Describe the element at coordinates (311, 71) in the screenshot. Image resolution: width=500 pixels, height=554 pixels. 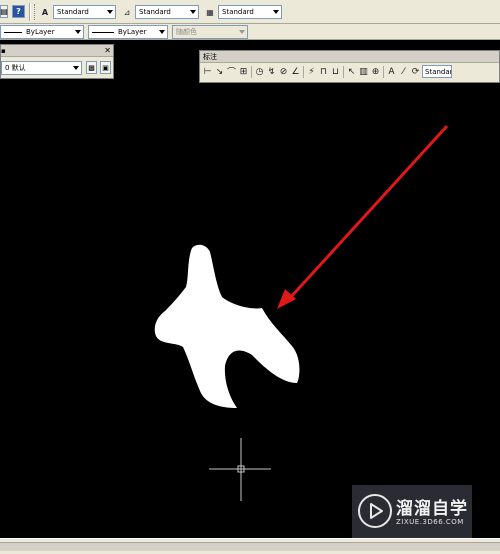
I see `quick-dimension-icon: ⚡` at that location.